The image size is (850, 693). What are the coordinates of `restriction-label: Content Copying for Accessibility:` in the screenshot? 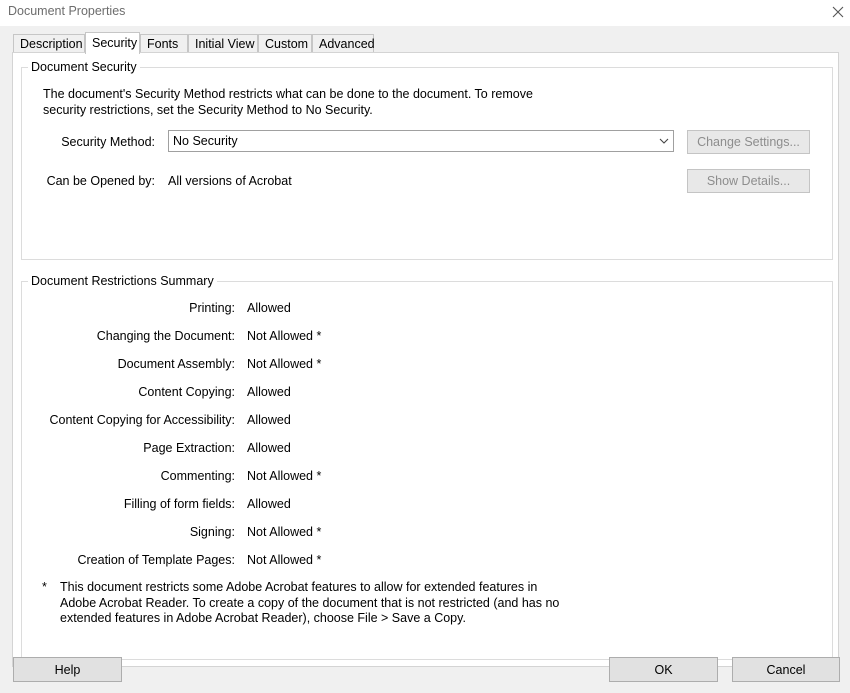 It's located at (142, 420).